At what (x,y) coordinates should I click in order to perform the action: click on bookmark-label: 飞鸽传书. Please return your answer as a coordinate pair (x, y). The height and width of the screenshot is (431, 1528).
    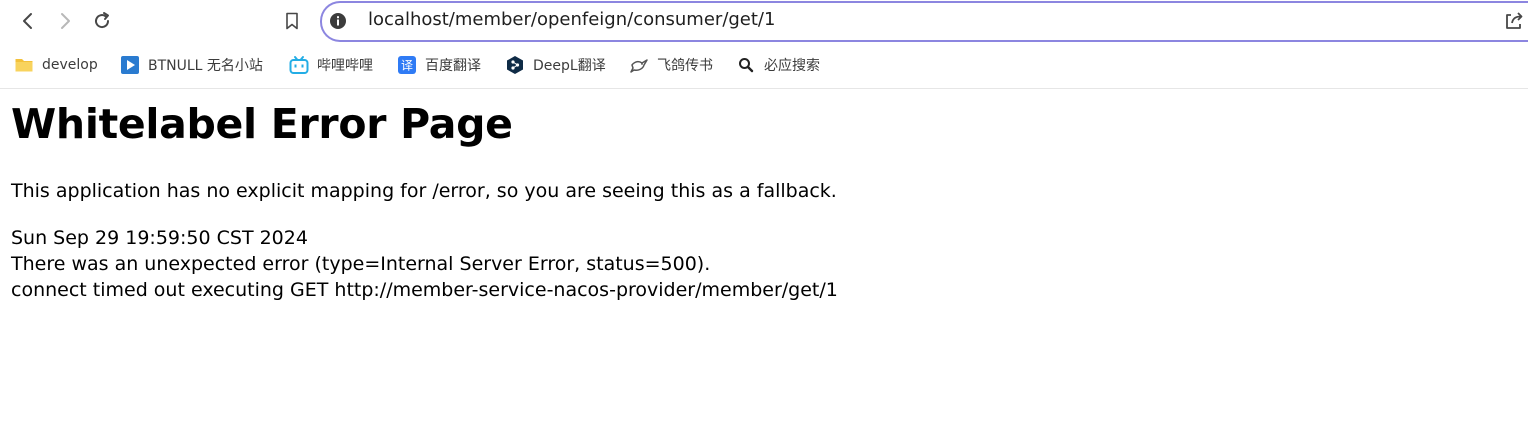
    Looking at the image, I should click on (685, 66).